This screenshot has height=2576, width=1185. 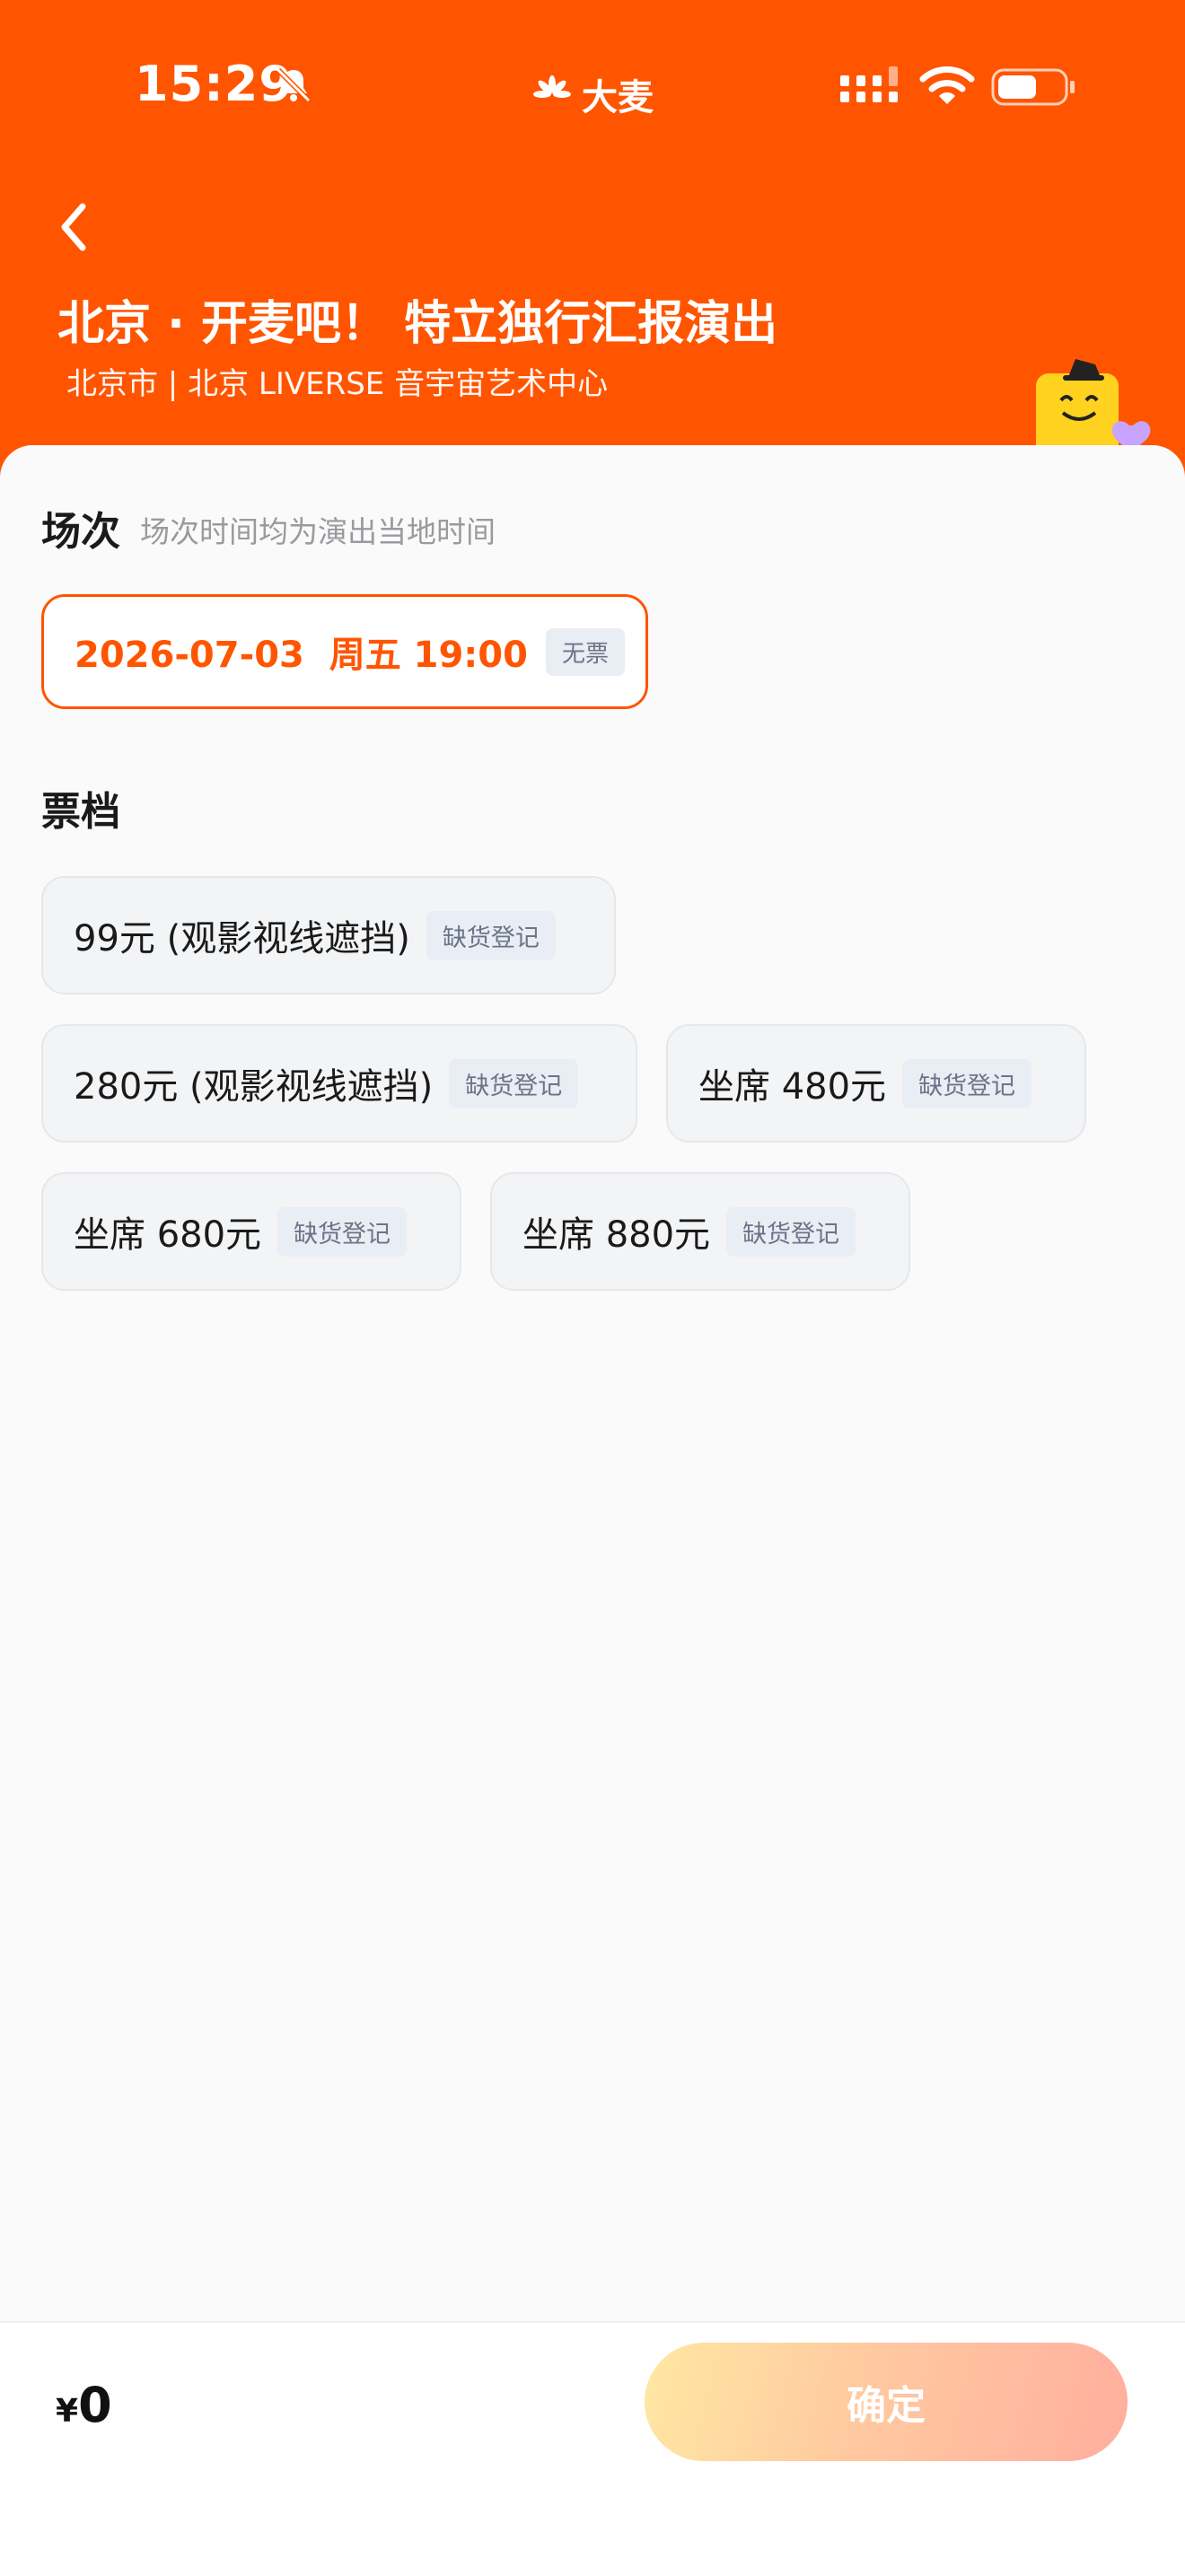 What do you see at coordinates (869, 84) in the screenshot?
I see `signal-icon` at bounding box center [869, 84].